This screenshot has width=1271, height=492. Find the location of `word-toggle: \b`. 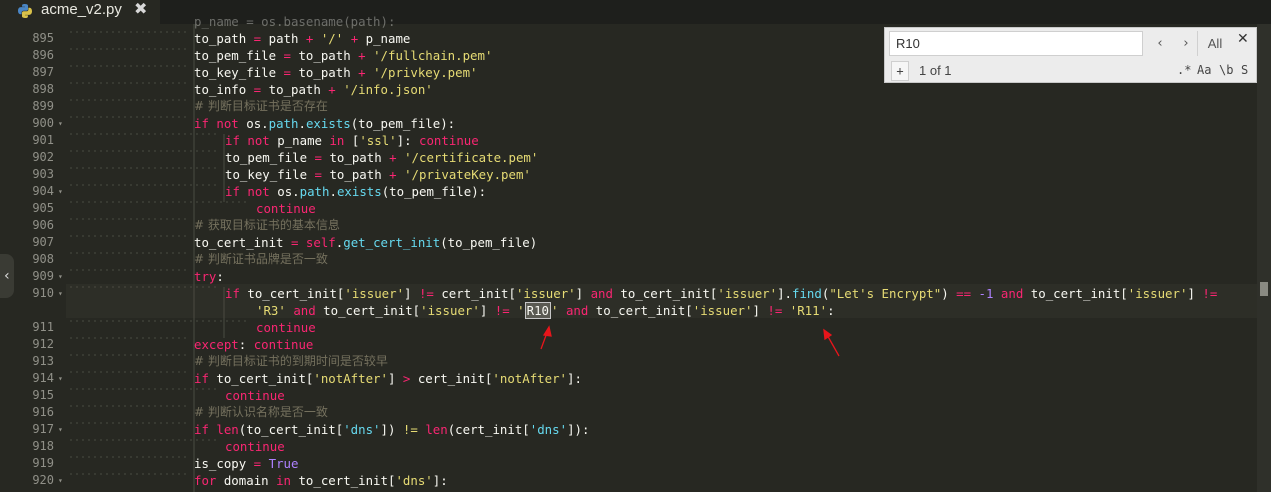

word-toggle: \b is located at coordinates (1226, 70).